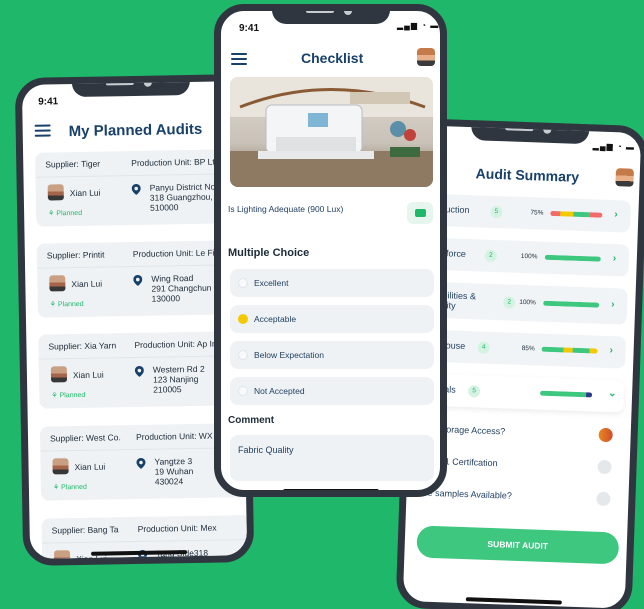 The image size is (644, 609). Describe the element at coordinates (169, 481) in the screenshot. I see `address-line: 430024` at that location.